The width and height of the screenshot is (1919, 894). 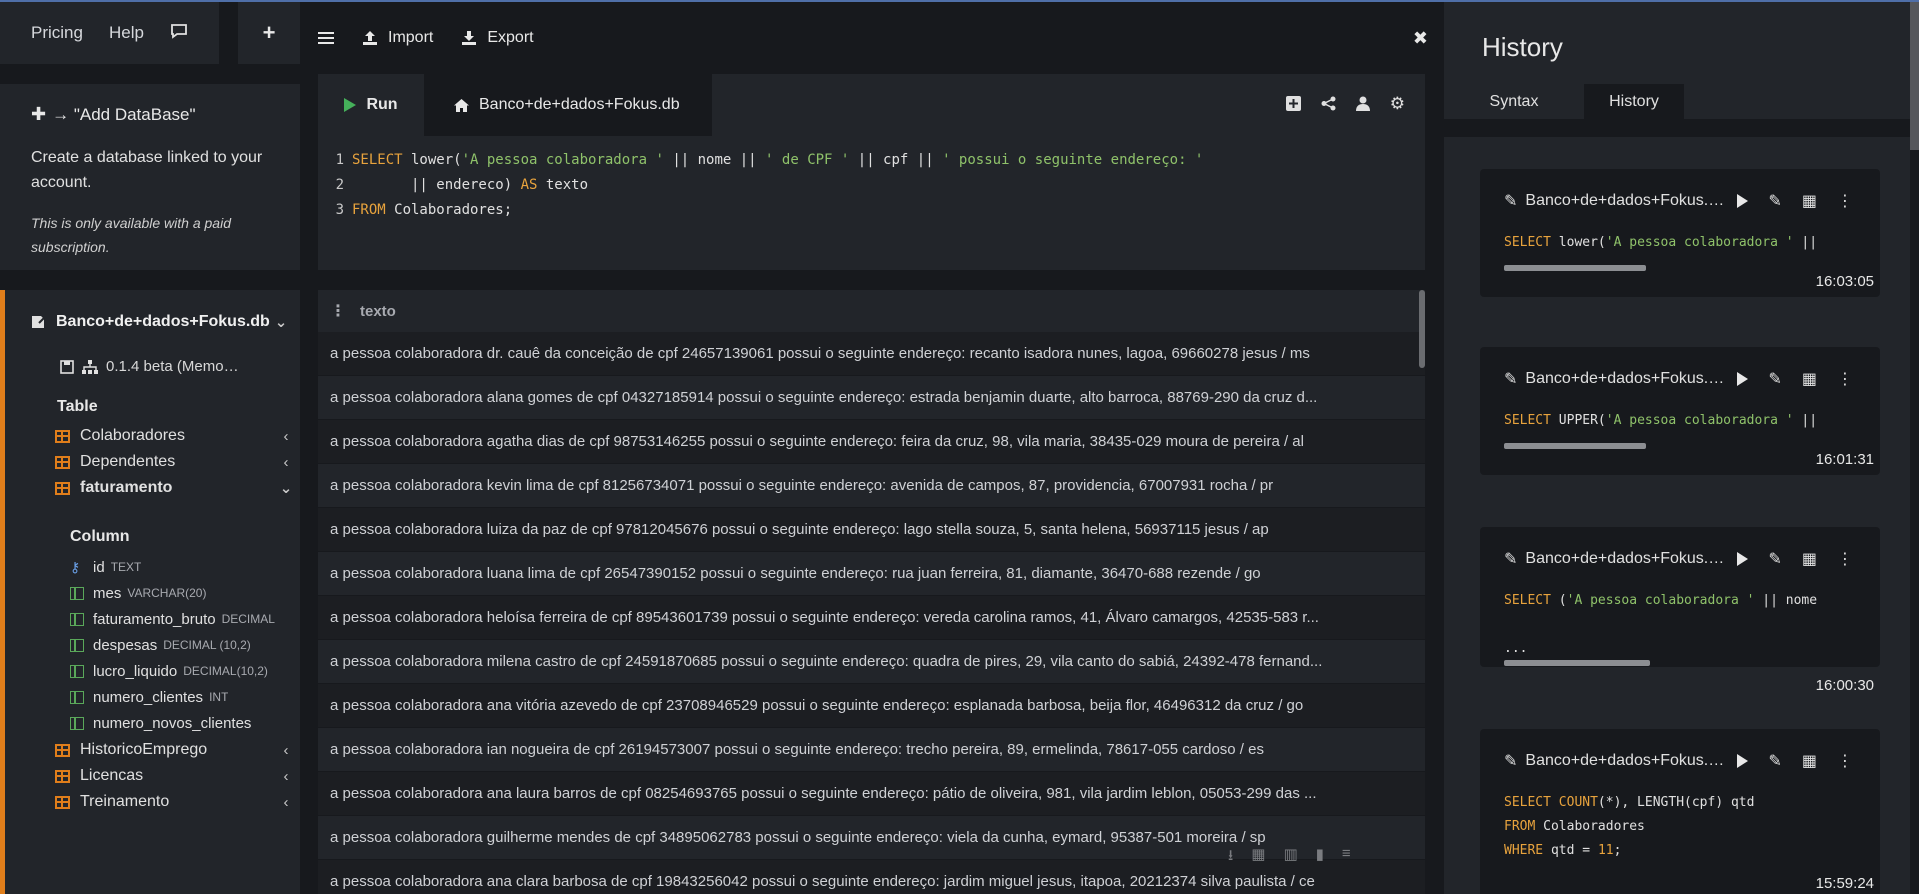 I want to click on tab-syntax: Syntax, so click(x=1514, y=101).